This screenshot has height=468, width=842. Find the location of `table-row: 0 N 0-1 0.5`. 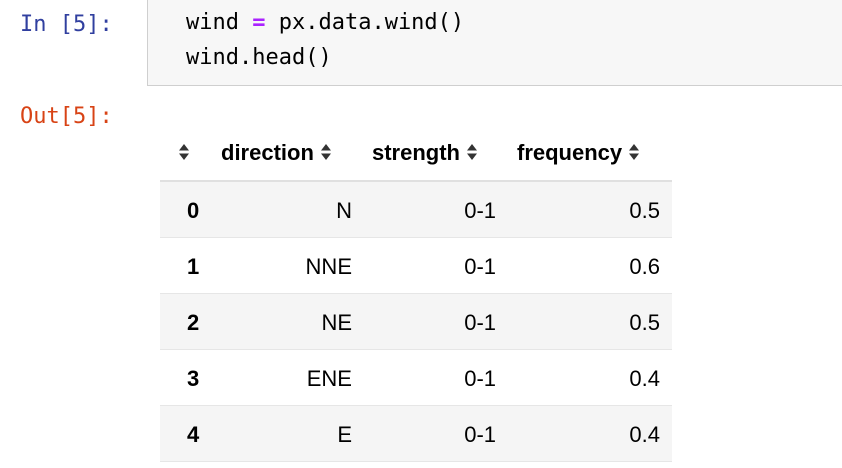

table-row: 0 N 0-1 0.5 is located at coordinates (416, 210).